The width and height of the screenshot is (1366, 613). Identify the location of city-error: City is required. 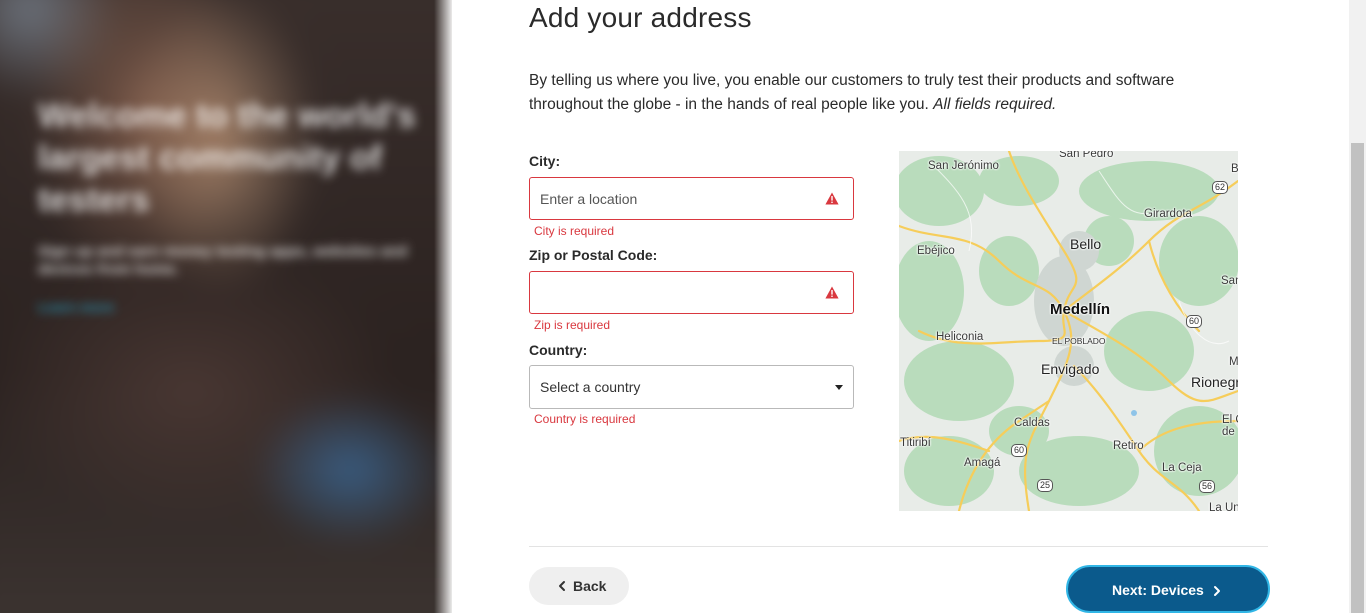
(574, 231).